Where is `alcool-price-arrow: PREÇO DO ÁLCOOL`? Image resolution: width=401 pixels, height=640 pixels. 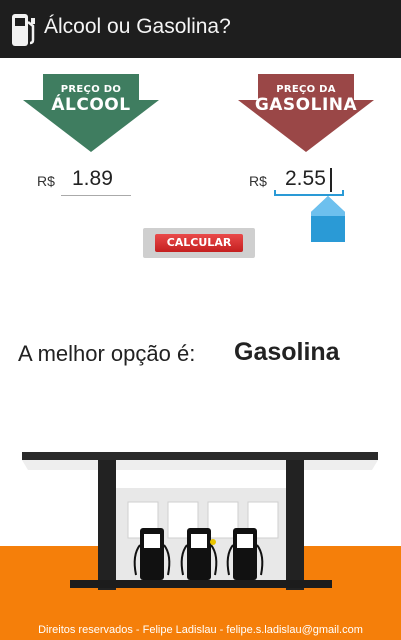
alcool-price-arrow: PREÇO DO ÁLCOOL is located at coordinates (91, 114).